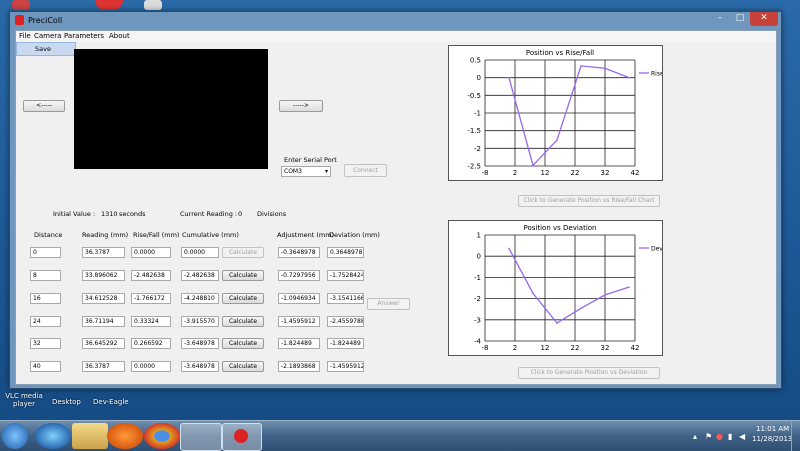 This screenshot has height=451, width=800. What do you see at coordinates (299, 298) in the screenshot?
I see `adjustment-field: -1.0946934` at bounding box center [299, 298].